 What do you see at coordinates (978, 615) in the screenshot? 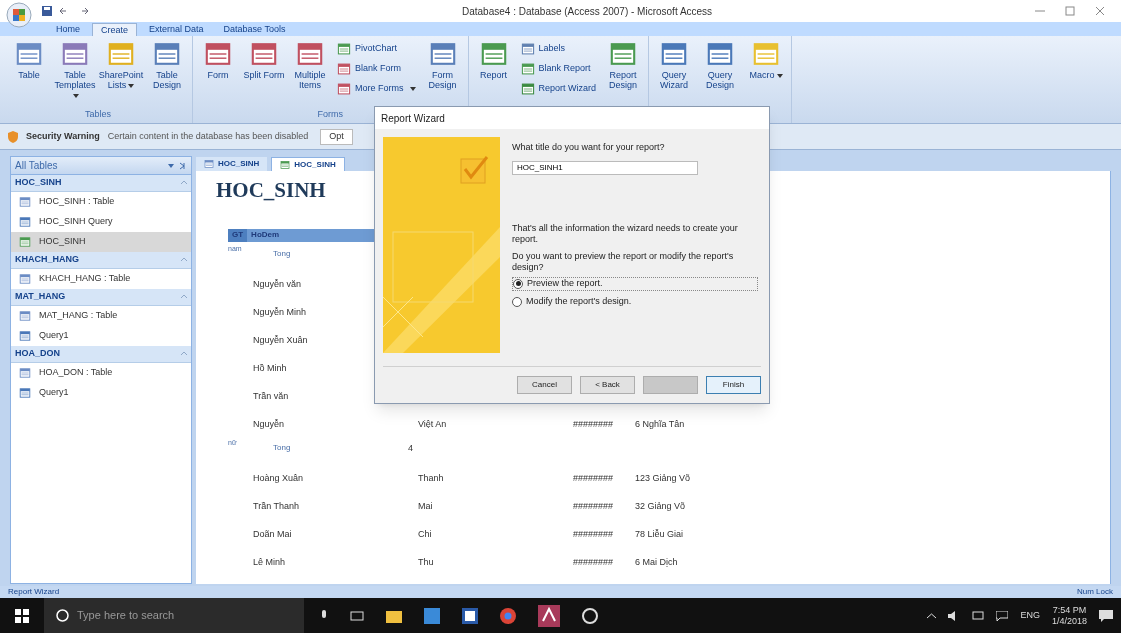
I see `network-icon` at bounding box center [978, 615].